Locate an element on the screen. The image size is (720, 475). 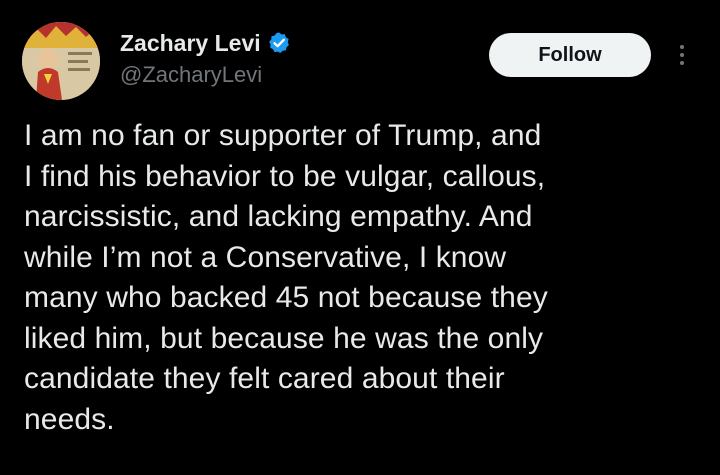
display-name: Zachary Levi is located at coordinates (190, 43).